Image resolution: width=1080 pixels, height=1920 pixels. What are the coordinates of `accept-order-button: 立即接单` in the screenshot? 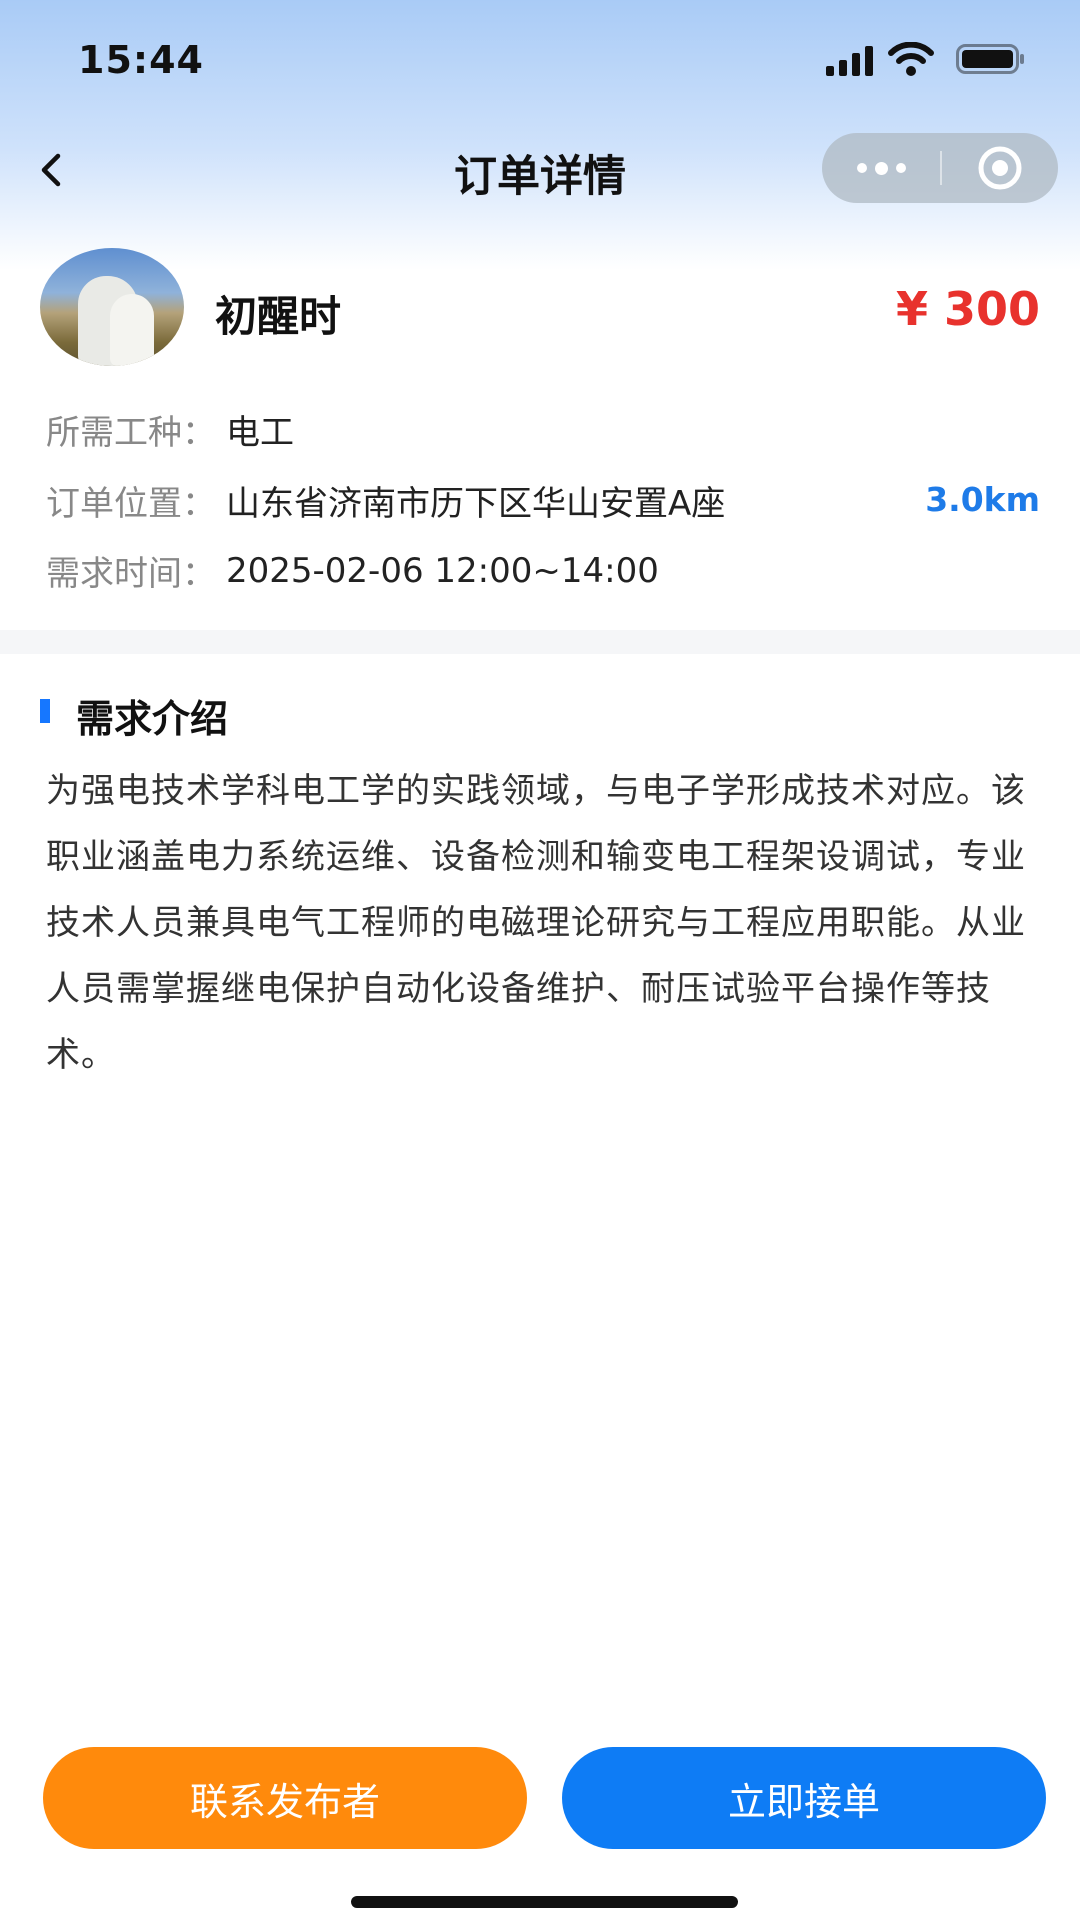 It's located at (804, 1798).